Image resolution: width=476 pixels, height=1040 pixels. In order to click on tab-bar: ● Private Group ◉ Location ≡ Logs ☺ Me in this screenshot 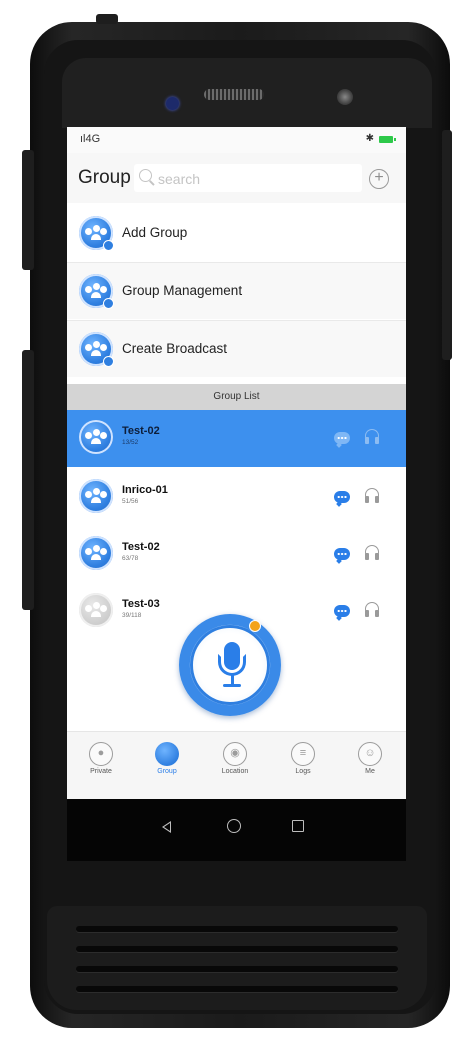, I will do `click(236, 765)`.